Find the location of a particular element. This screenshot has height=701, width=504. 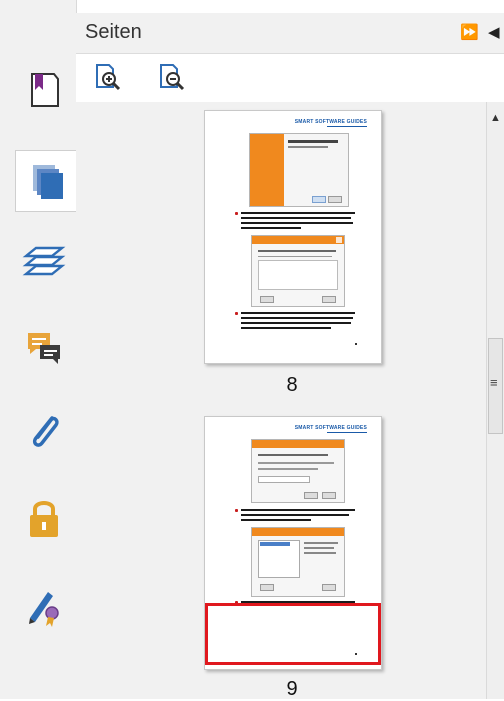

layers-button is located at coordinates (44, 266).